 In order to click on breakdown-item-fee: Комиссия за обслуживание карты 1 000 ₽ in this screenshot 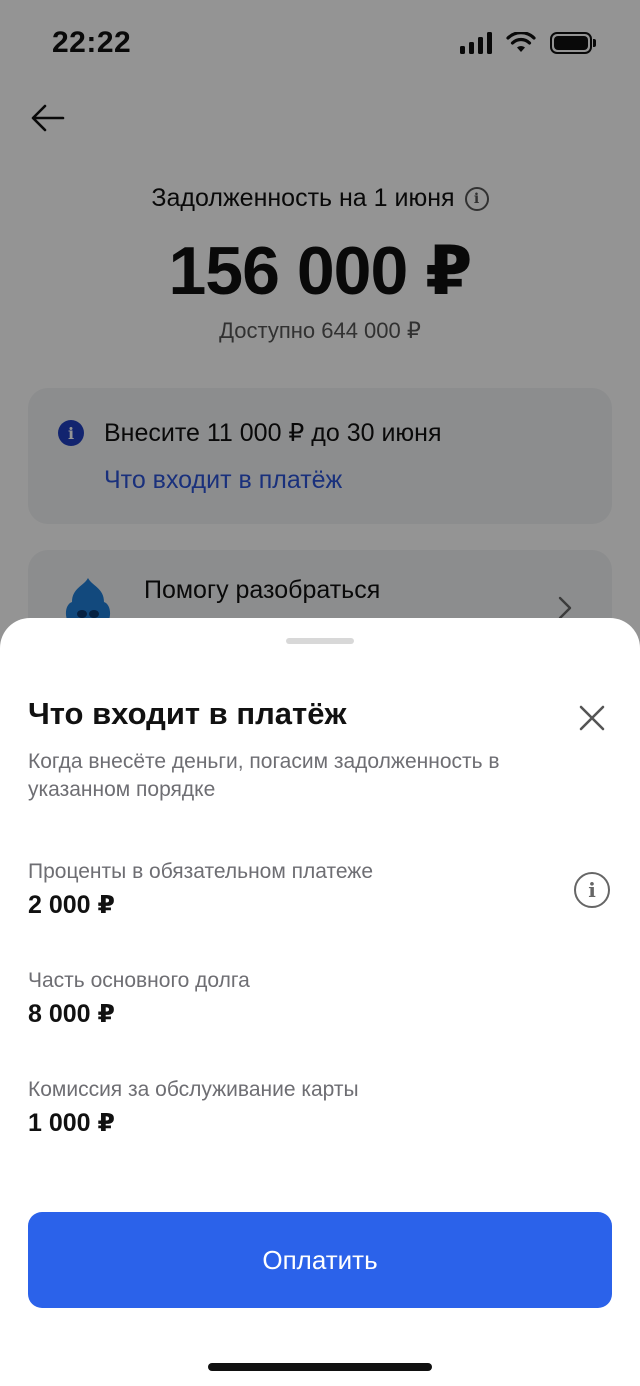, I will do `click(320, 1107)`.